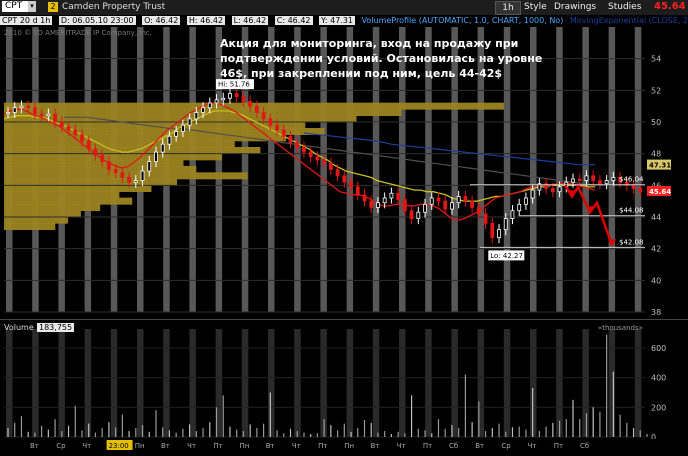  Describe the element at coordinates (506, 446) in the screenshot. I see `time-tick: Ср` at that location.